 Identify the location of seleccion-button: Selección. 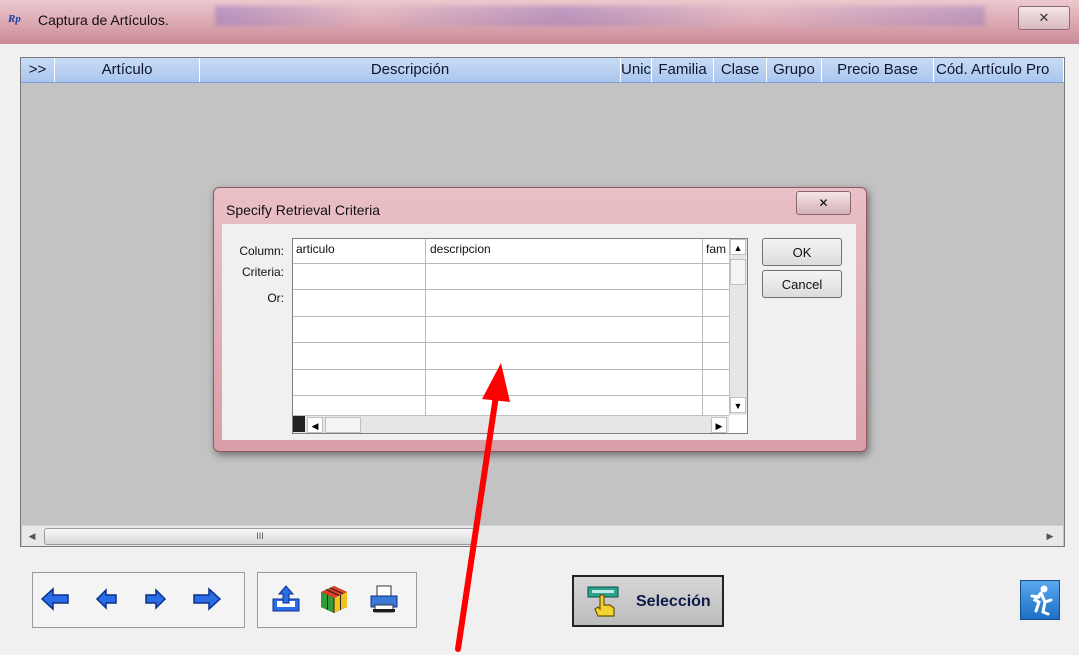
(648, 601).